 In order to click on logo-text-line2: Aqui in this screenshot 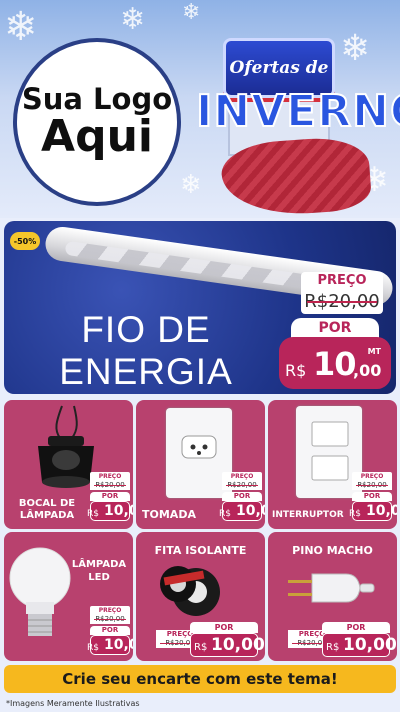, I will do `click(97, 137)`.